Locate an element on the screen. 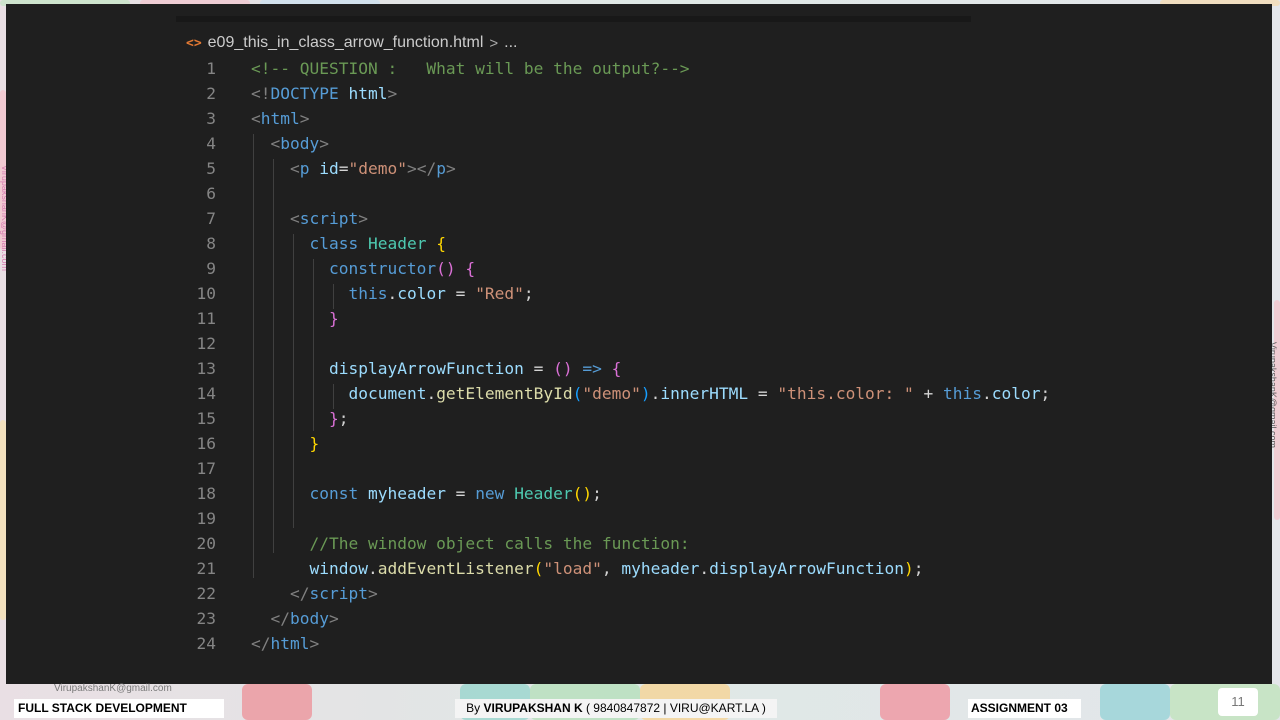  code-token: id is located at coordinates (329, 168).